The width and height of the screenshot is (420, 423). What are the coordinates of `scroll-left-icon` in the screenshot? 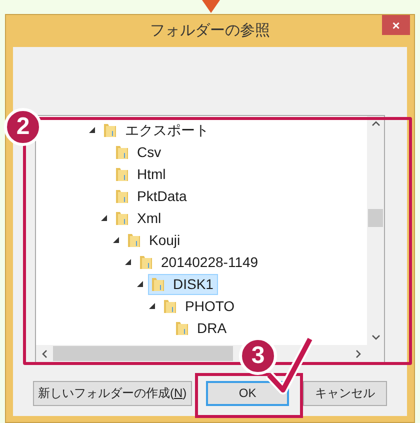 It's located at (44, 354).